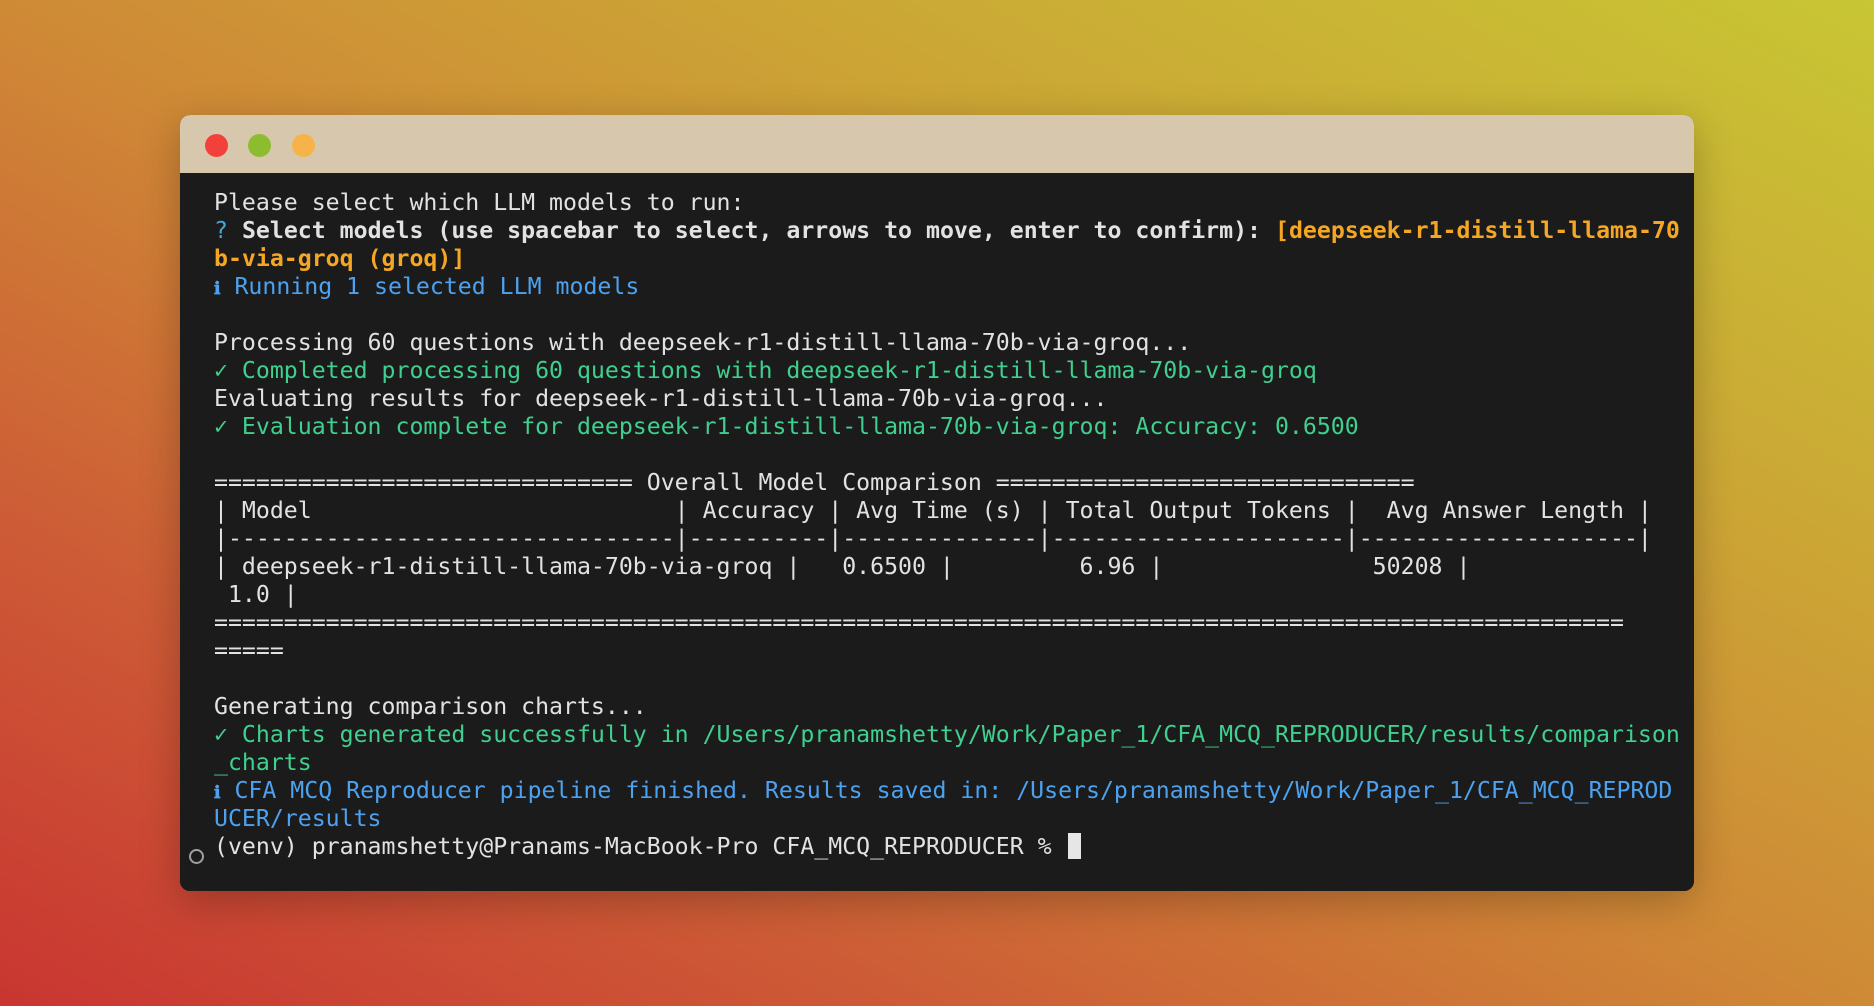 The image size is (1874, 1006). I want to click on minimize-window-button, so click(303, 145).